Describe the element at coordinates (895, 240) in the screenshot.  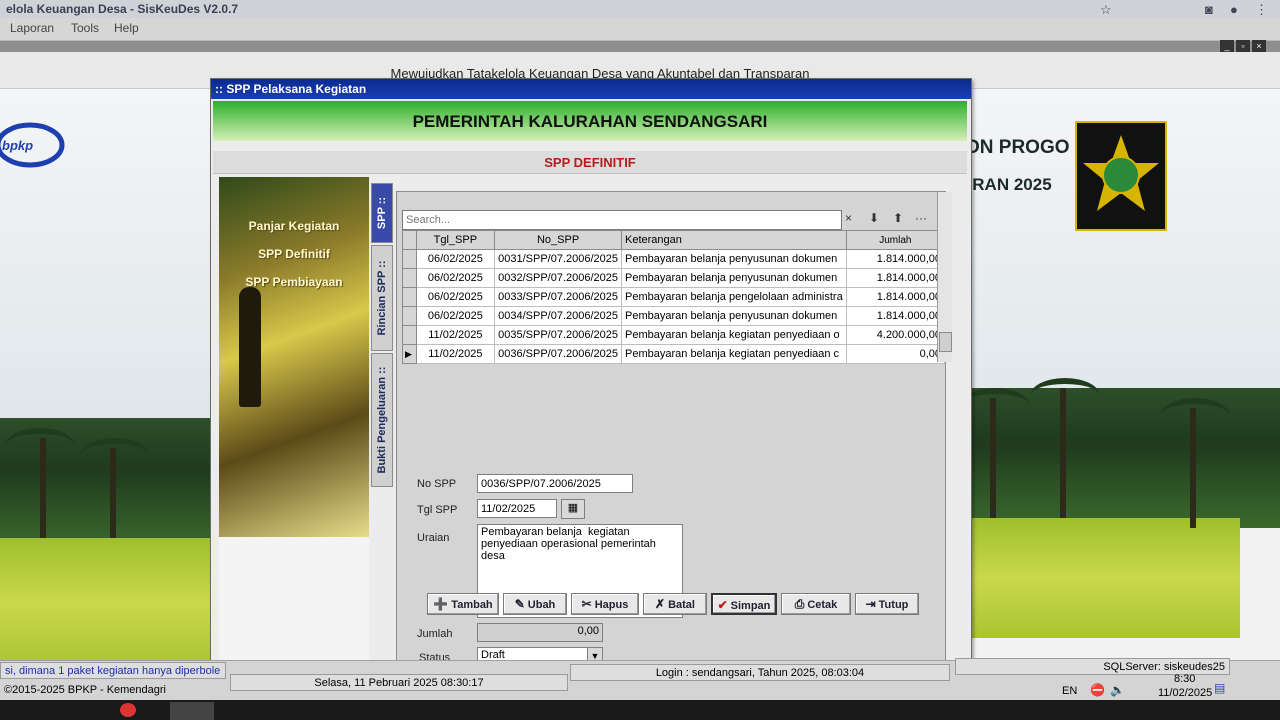
I see `col-jumlah: Jumlah` at that location.